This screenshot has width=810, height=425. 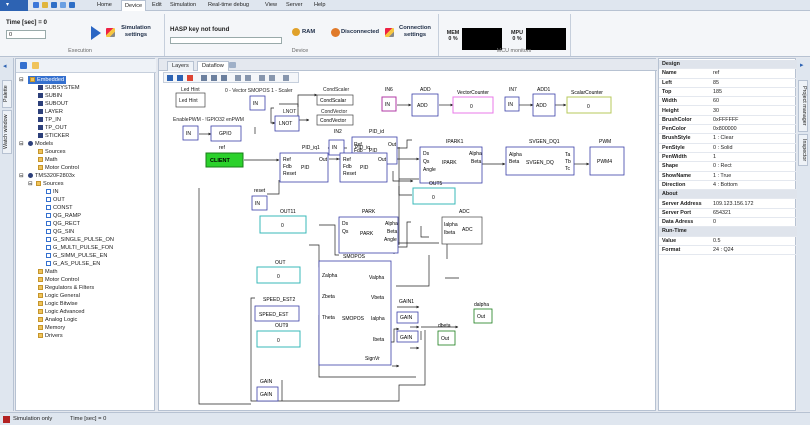 I want to click on open-icon, so click(x=45, y=5).